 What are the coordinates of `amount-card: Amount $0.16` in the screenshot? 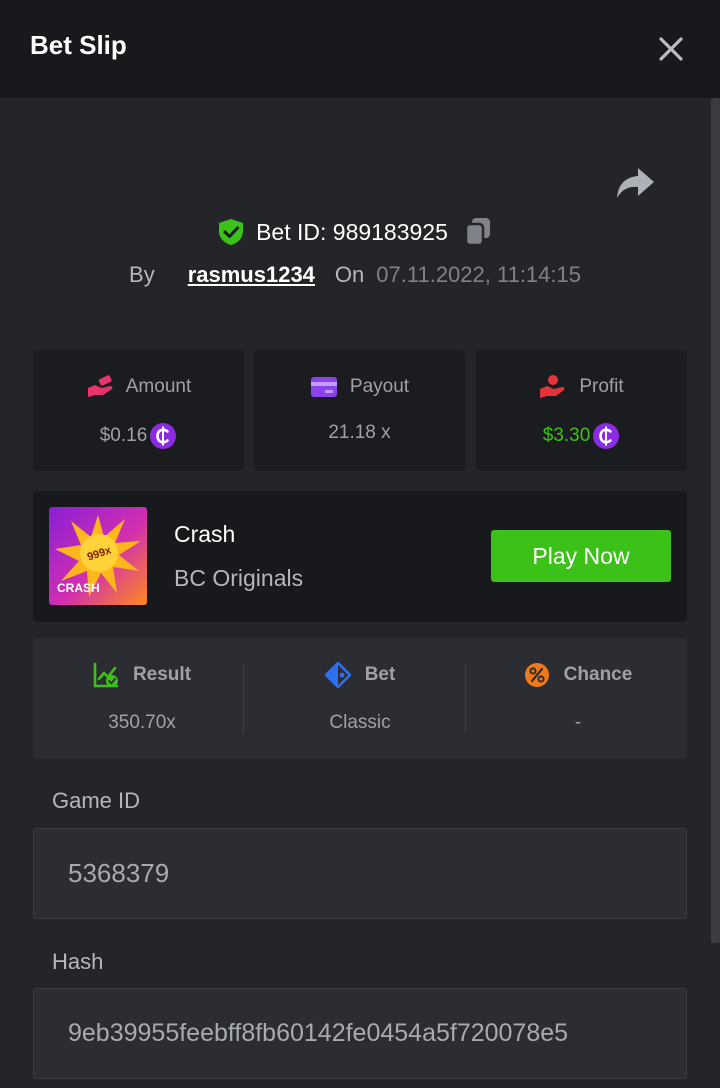 It's located at (138, 410).